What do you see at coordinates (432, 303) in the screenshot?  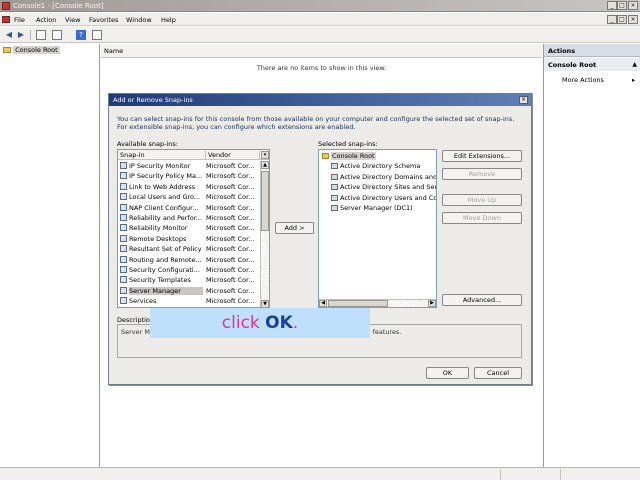 I see `scroll-right-icon: ▶` at bounding box center [432, 303].